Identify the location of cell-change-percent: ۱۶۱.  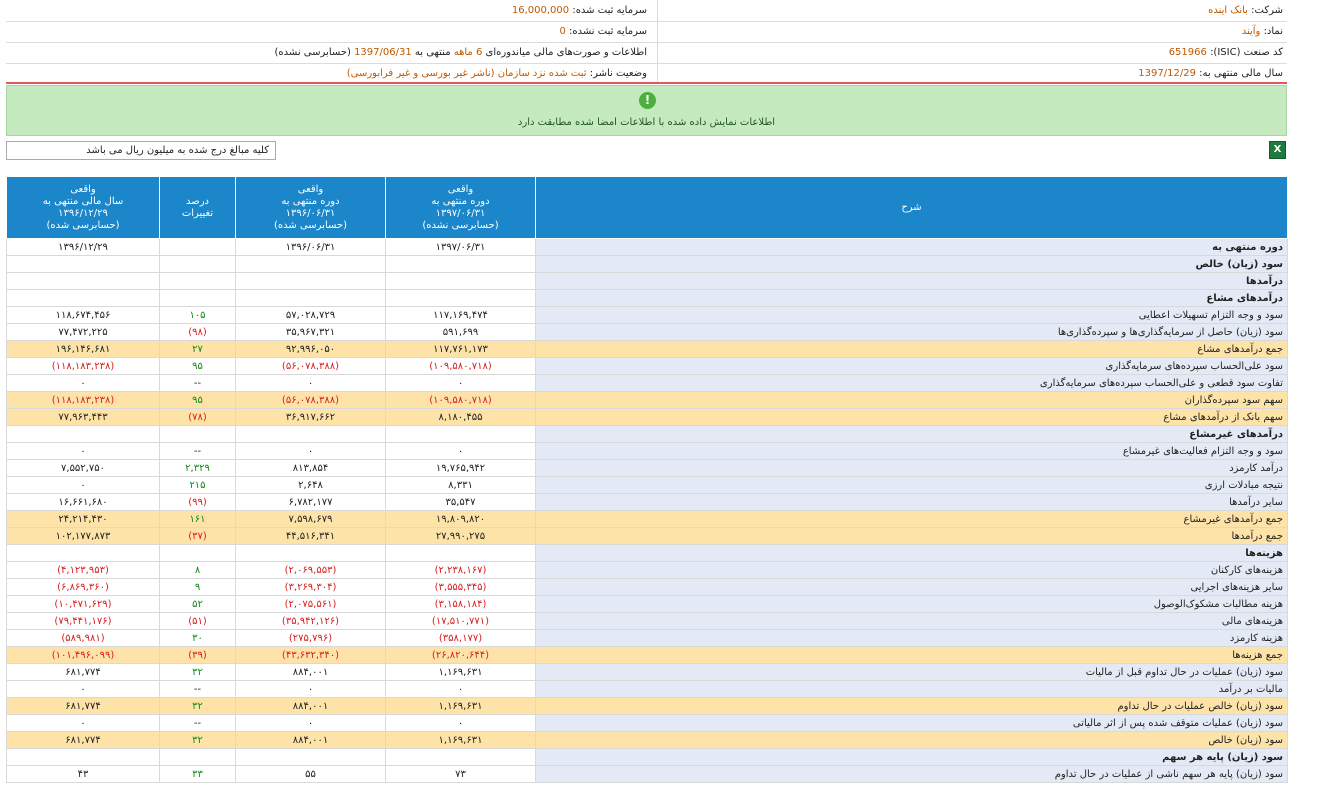
(197, 519).